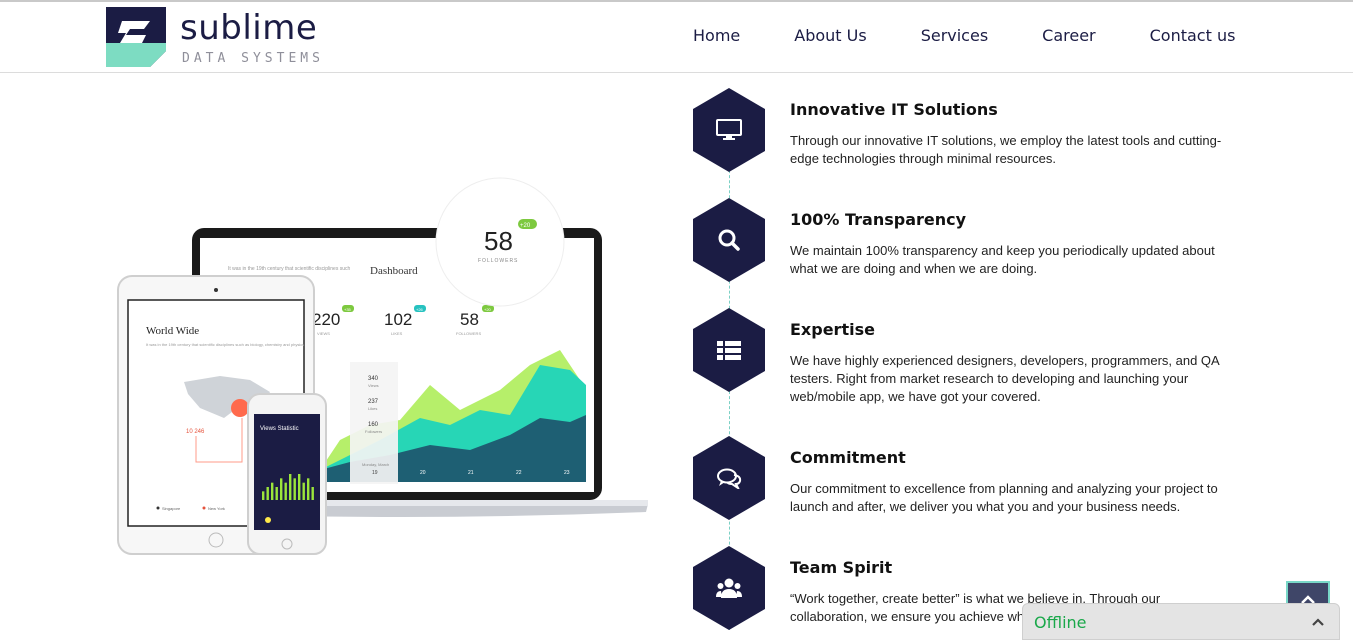  Describe the element at coordinates (729, 130) in the screenshot. I see `monitor-icon` at that location.